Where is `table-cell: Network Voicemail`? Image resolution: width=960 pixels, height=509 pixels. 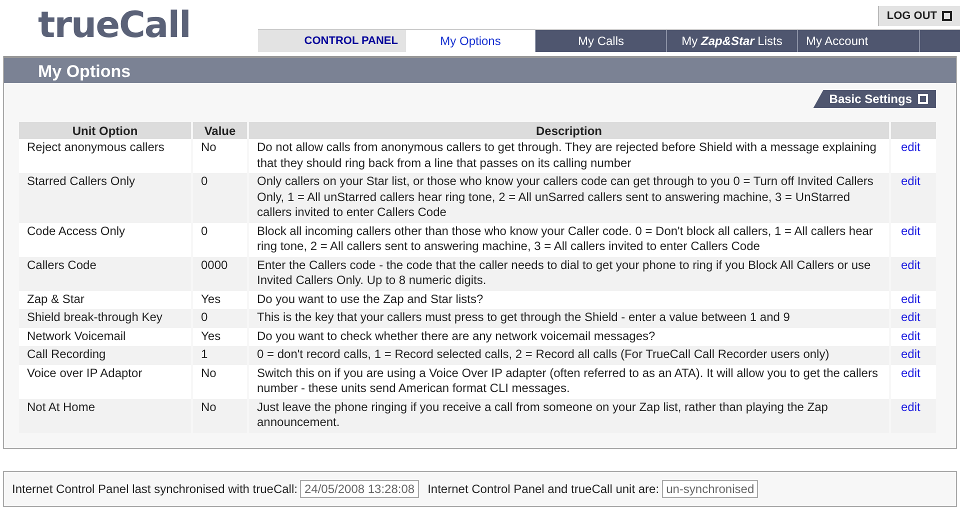
table-cell: Network Voicemail is located at coordinates (105, 337).